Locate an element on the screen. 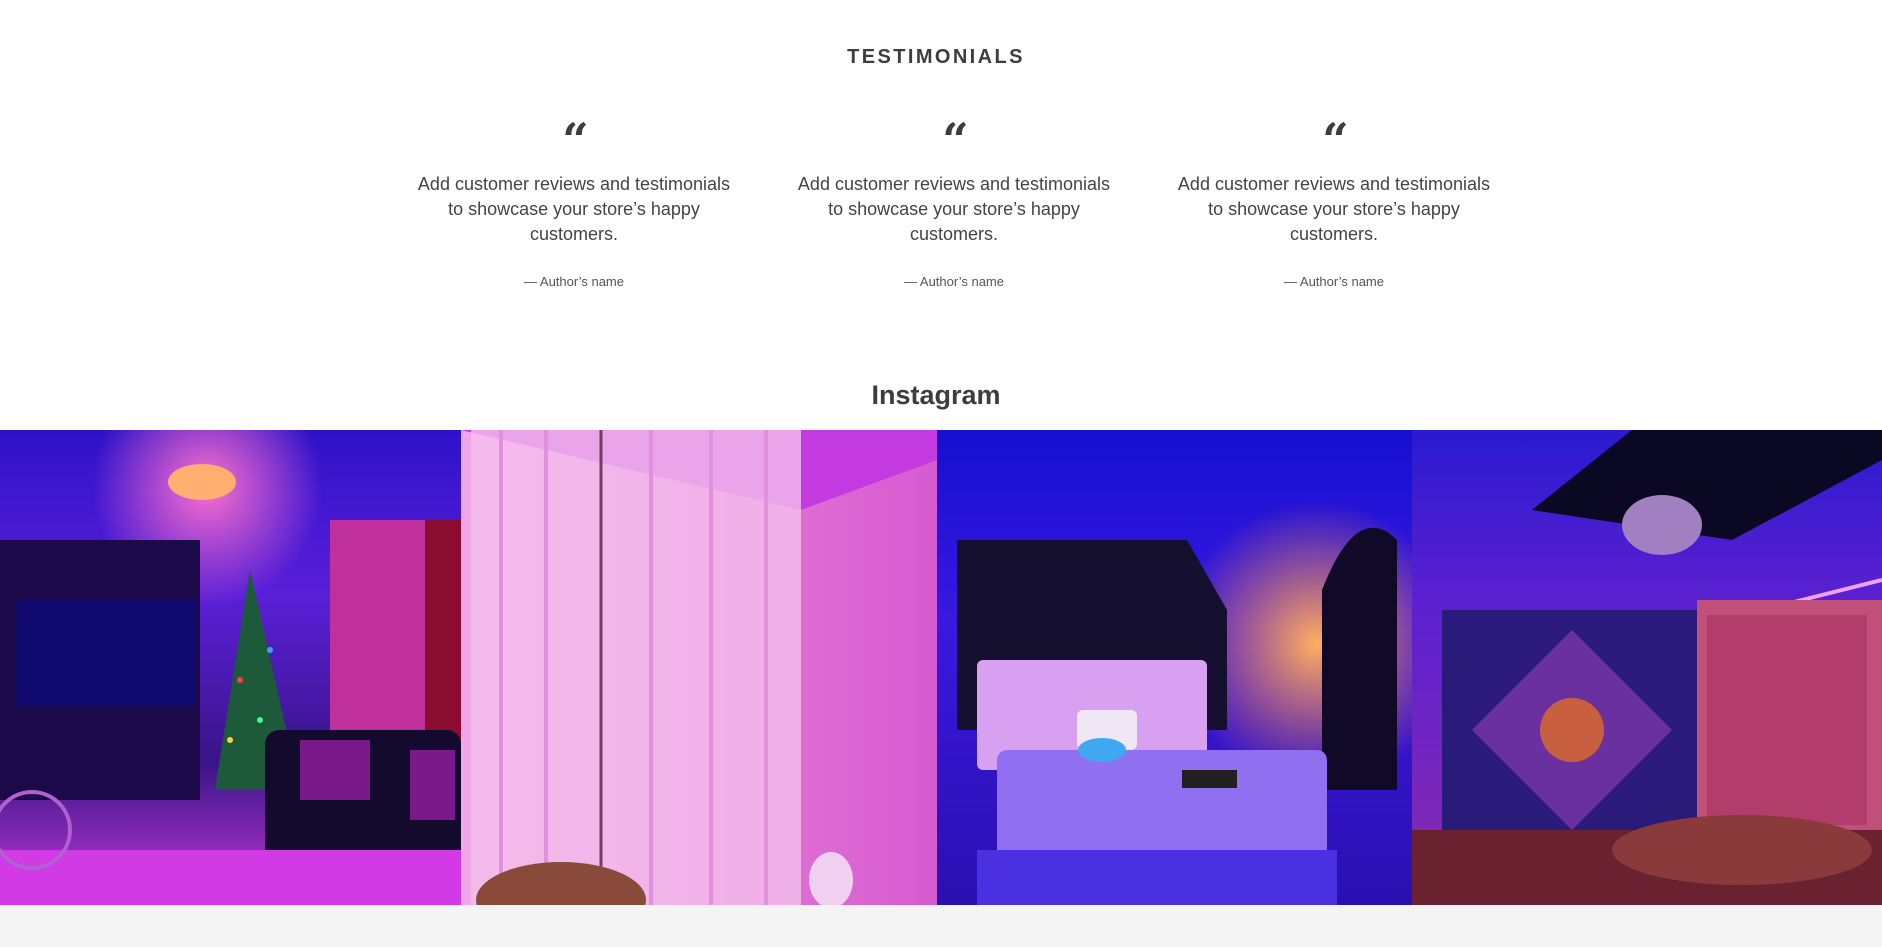 The width and height of the screenshot is (1882, 947). footer-band is located at coordinates (941, 926).